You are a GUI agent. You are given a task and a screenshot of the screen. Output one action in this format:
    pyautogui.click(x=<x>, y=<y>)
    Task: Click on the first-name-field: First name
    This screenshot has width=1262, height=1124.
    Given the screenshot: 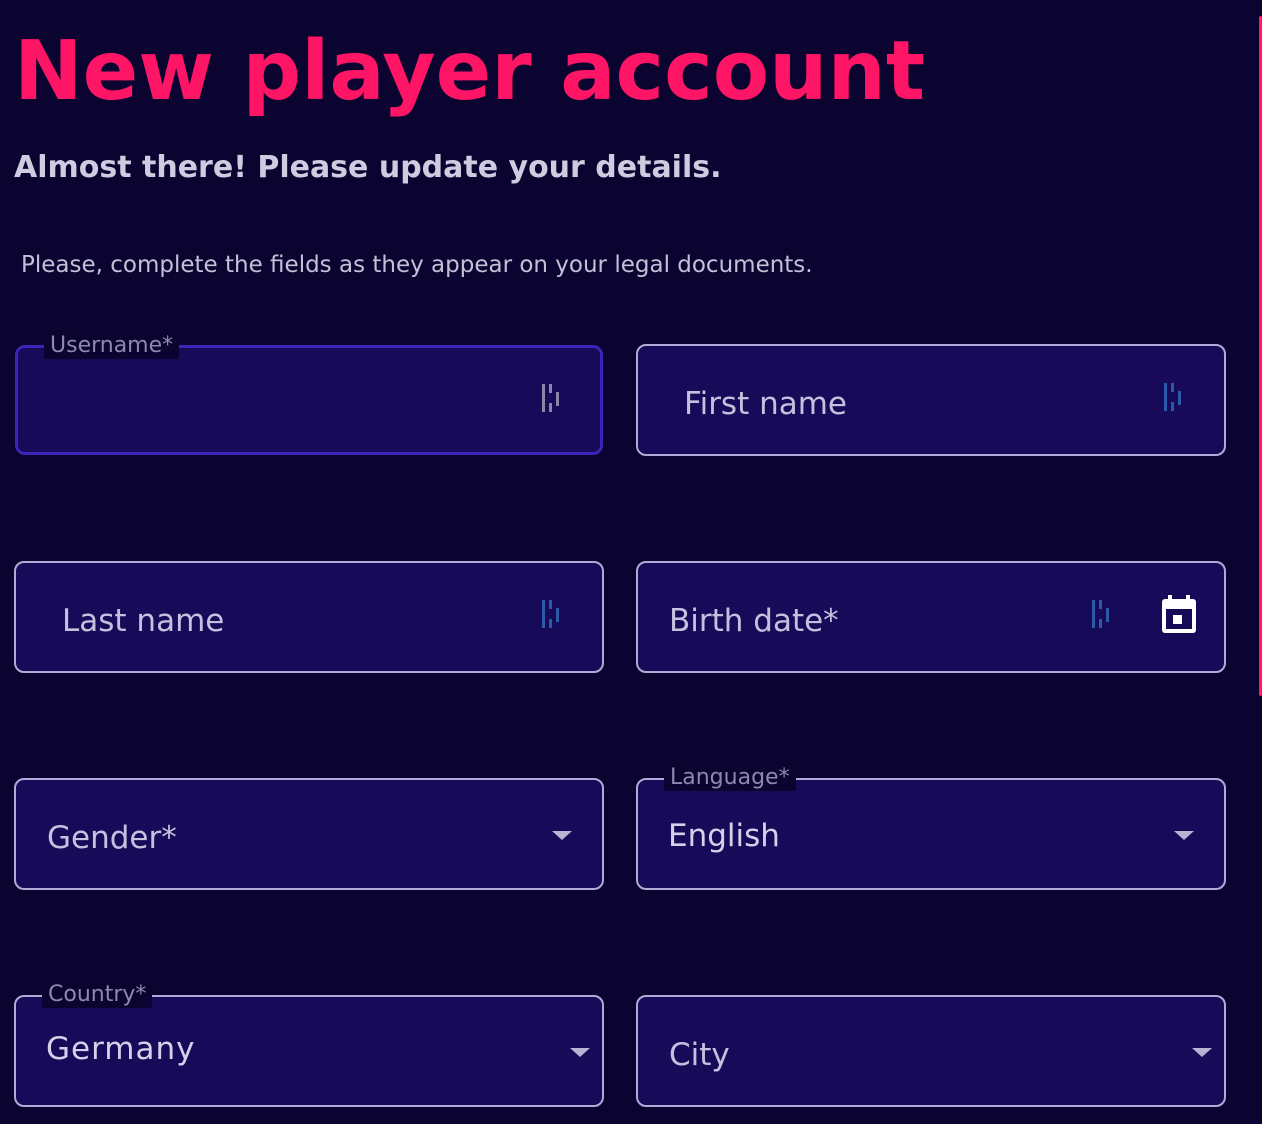 What is the action you would take?
    pyautogui.click(x=931, y=400)
    